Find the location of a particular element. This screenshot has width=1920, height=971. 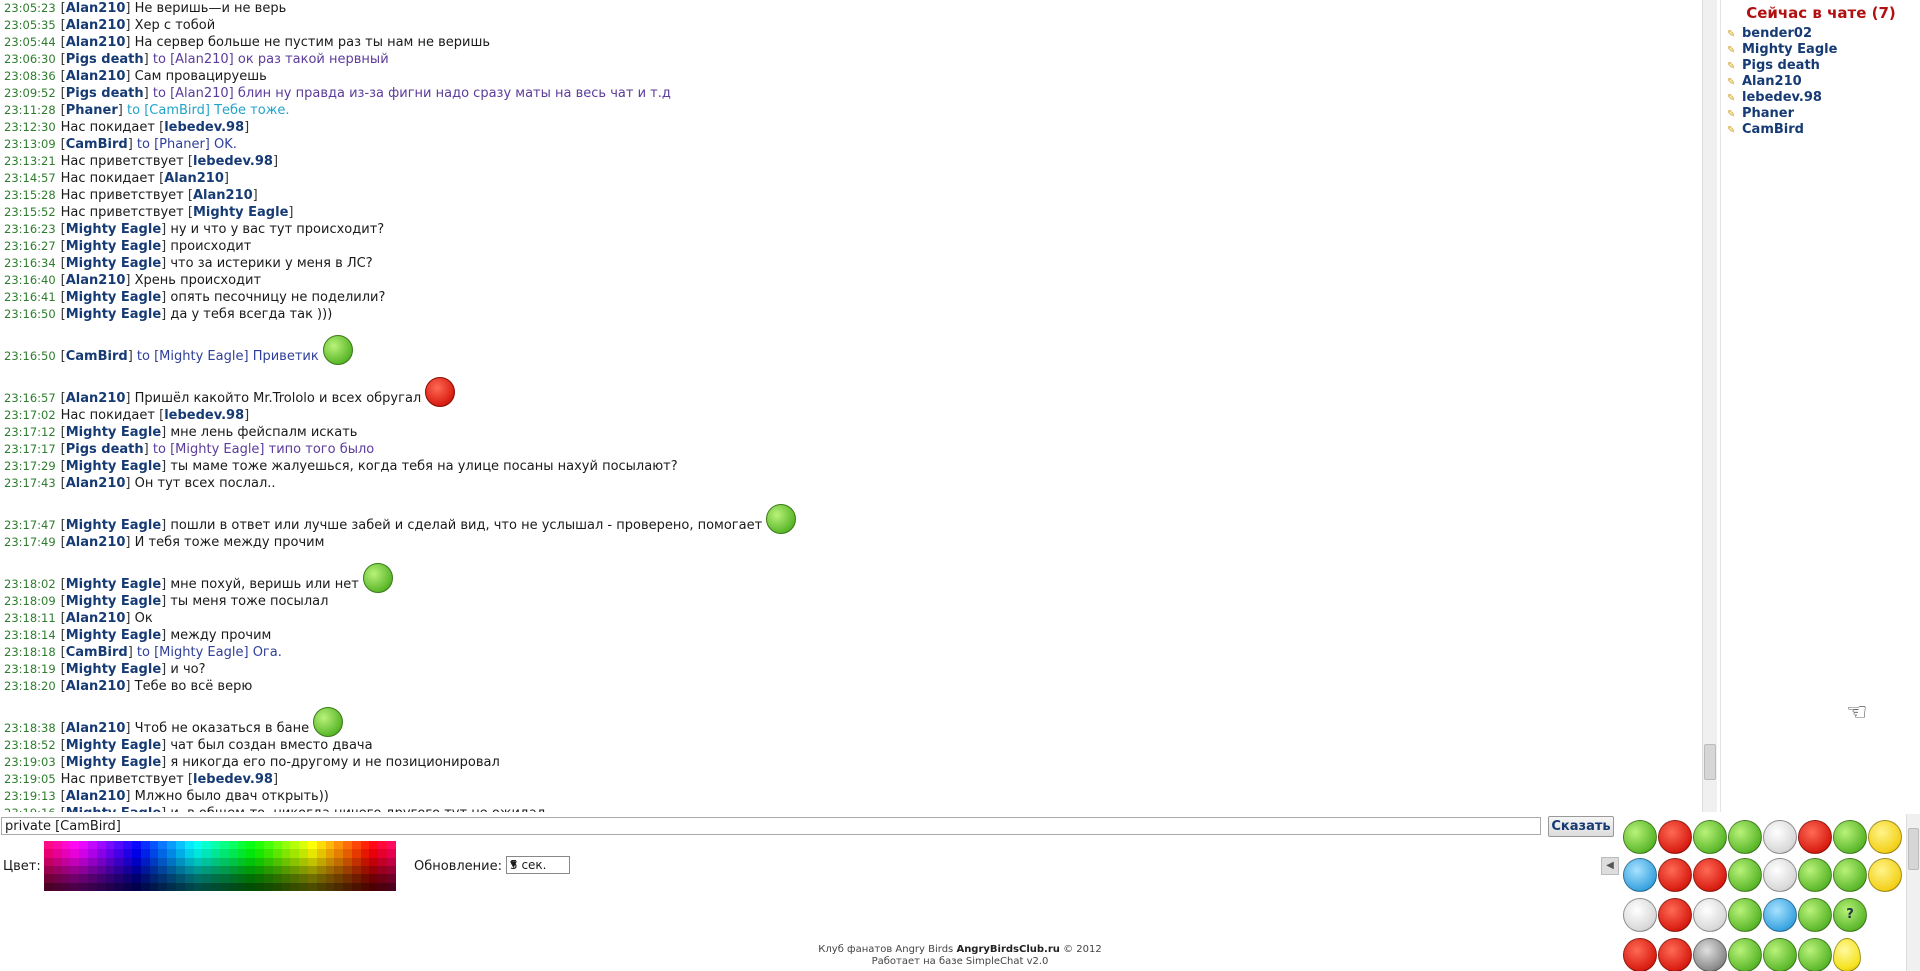

say-button: Сказать is located at coordinates (1581, 826).